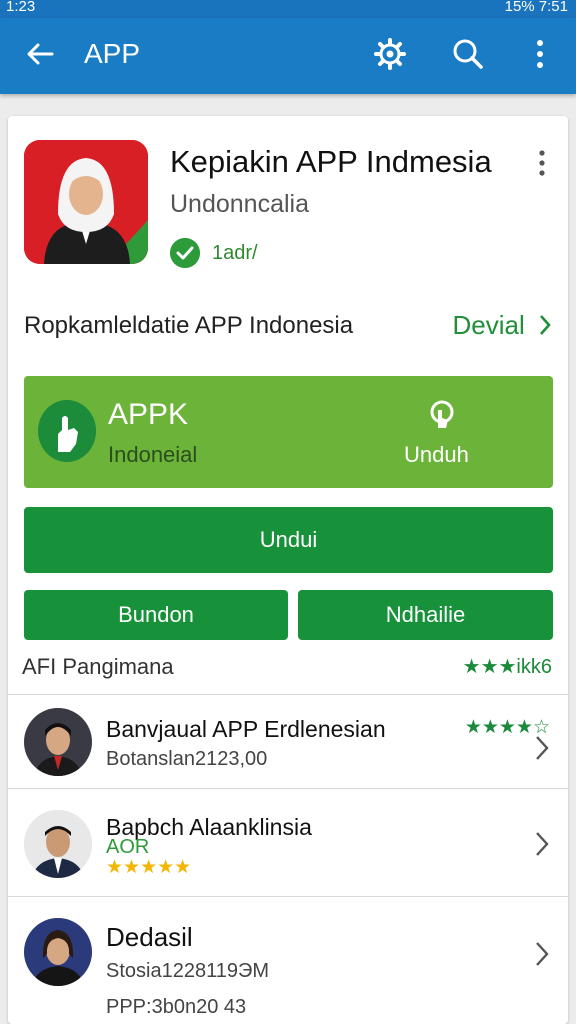 The image size is (576, 1024). What do you see at coordinates (390, 54) in the screenshot?
I see `settings-gear-icon` at bounding box center [390, 54].